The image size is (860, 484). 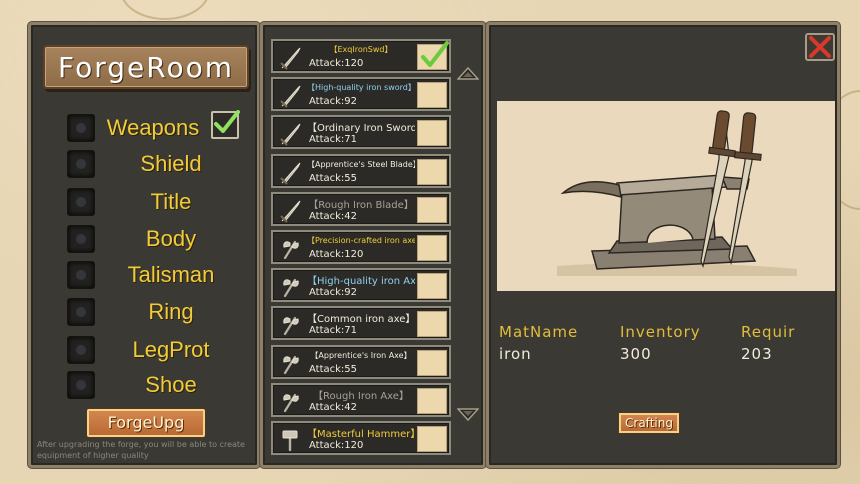 I want to click on talisman-slot-icon, so click(x=81, y=275).